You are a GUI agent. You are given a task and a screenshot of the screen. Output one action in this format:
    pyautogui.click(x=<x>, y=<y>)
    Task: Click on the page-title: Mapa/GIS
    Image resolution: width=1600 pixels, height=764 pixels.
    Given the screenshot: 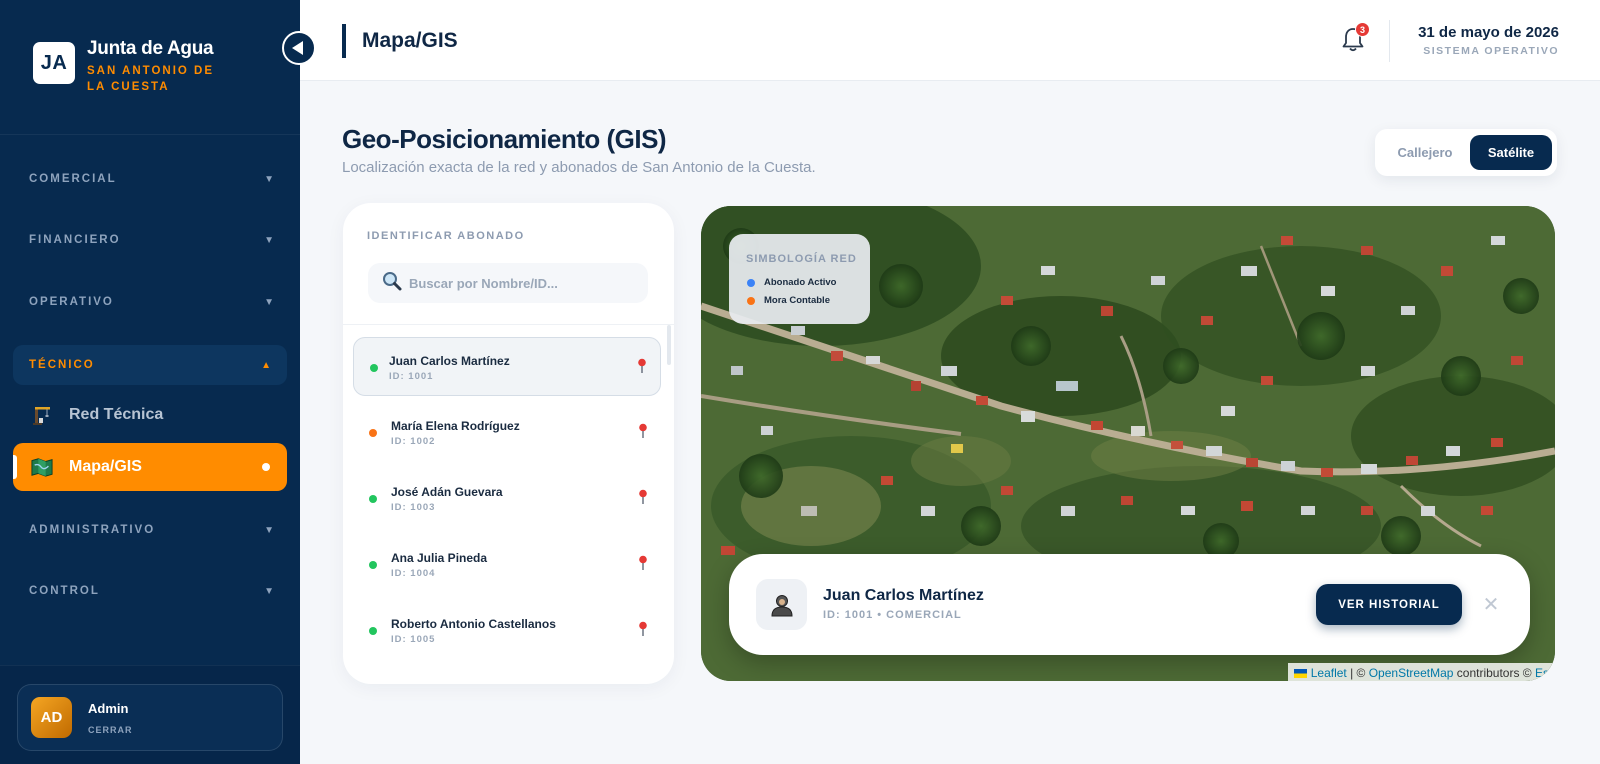 What is the action you would take?
    pyautogui.click(x=400, y=41)
    